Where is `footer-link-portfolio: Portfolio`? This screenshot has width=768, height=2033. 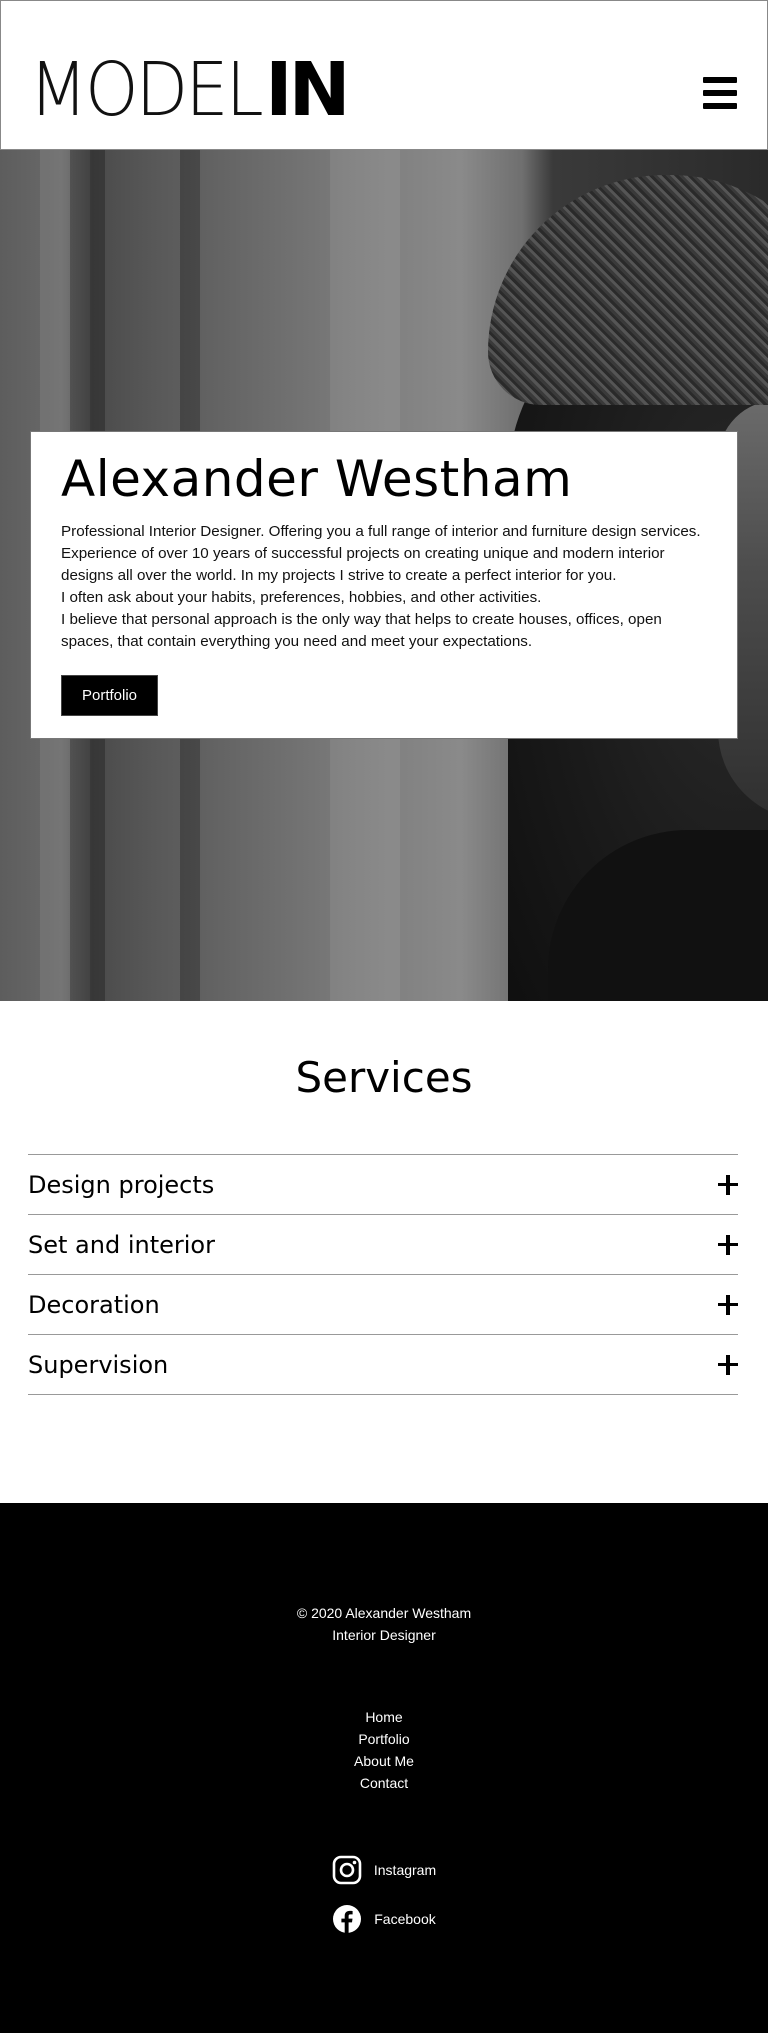
footer-link-portfolio: Portfolio is located at coordinates (384, 1739).